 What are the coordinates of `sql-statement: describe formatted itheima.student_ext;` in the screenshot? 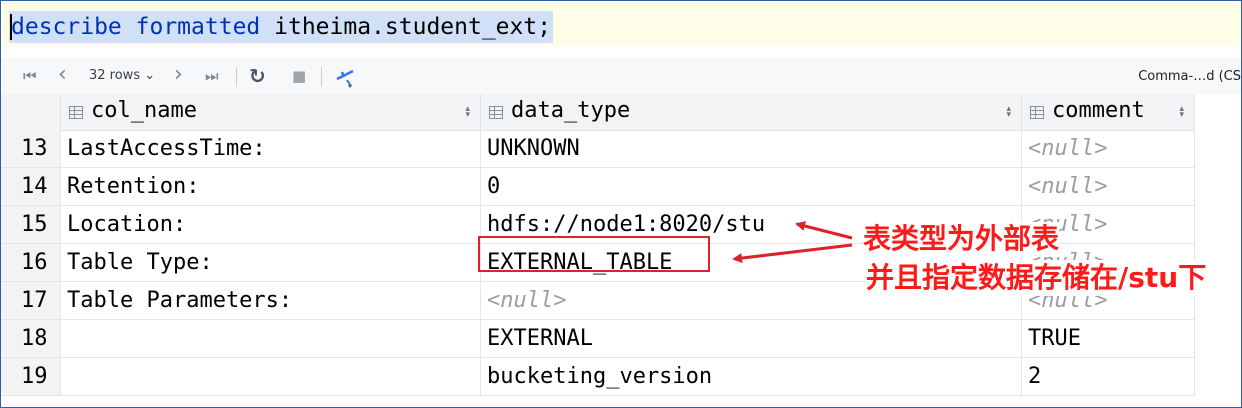 It's located at (281, 27).